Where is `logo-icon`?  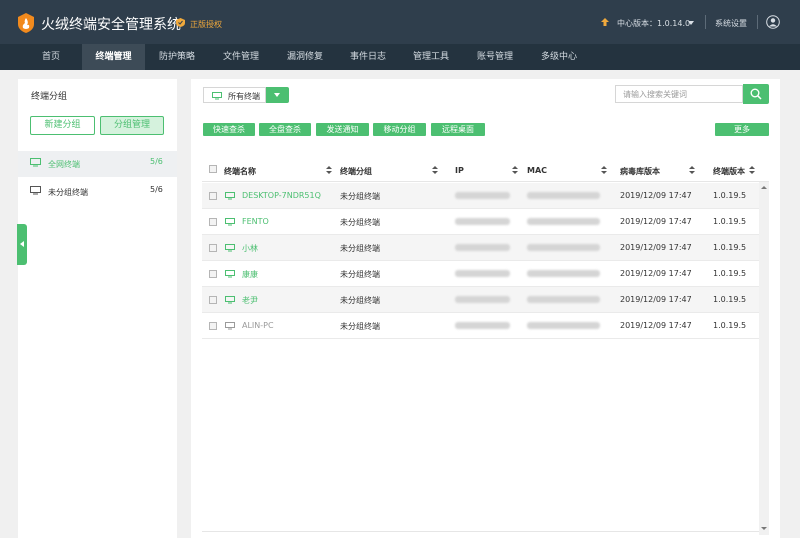 logo-icon is located at coordinates (26, 23).